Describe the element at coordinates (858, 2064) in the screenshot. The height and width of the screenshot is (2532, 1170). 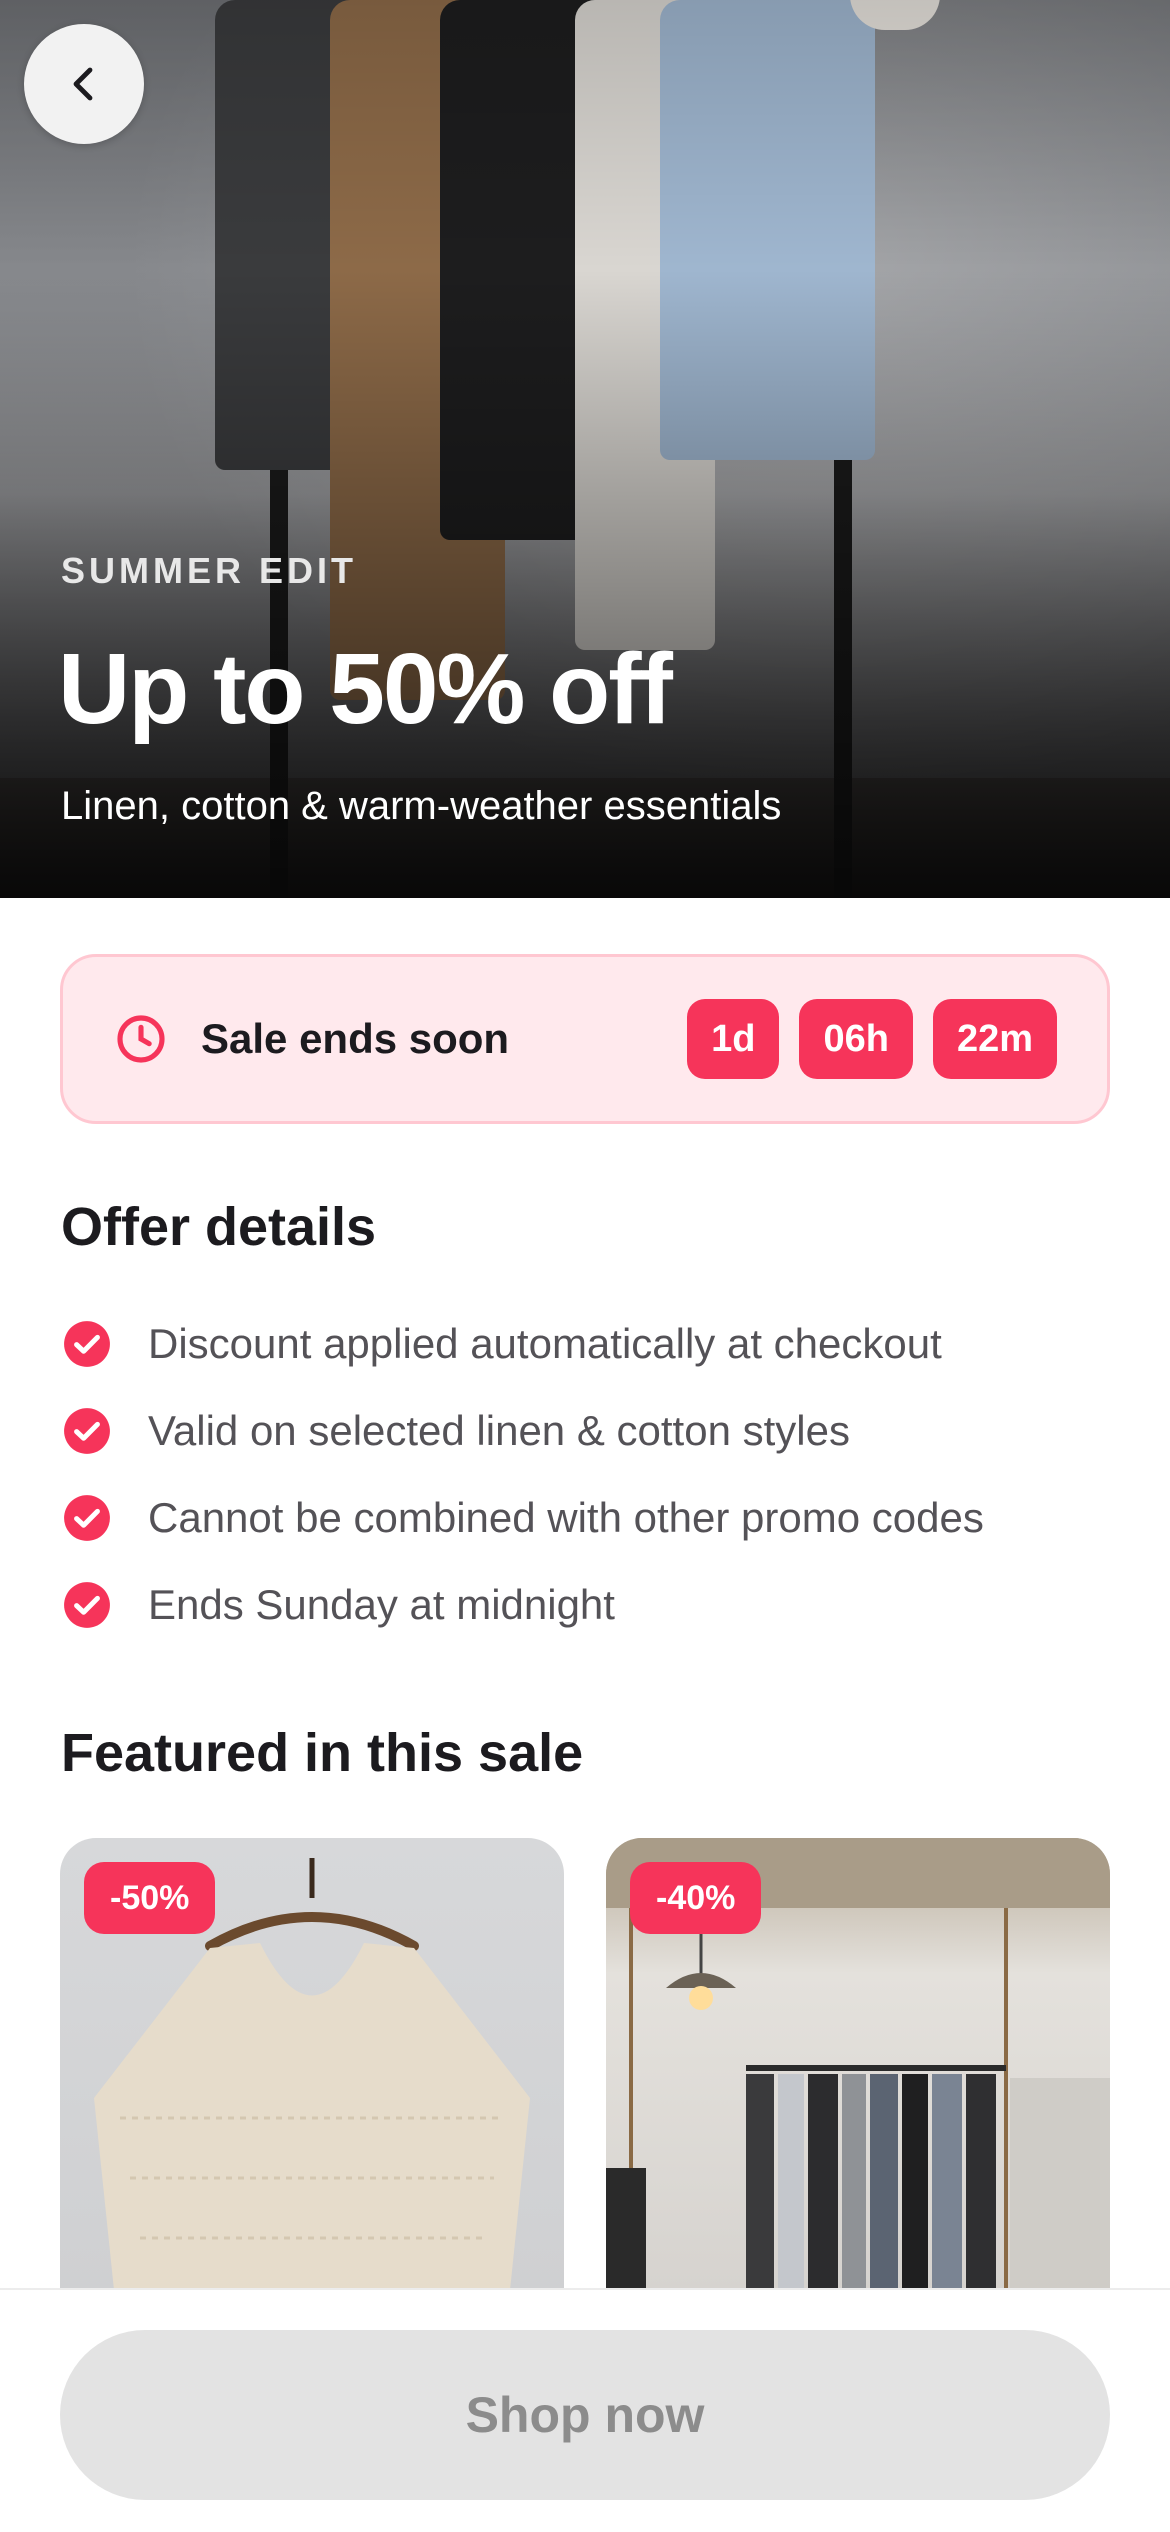
I see `product-card: -40%` at that location.